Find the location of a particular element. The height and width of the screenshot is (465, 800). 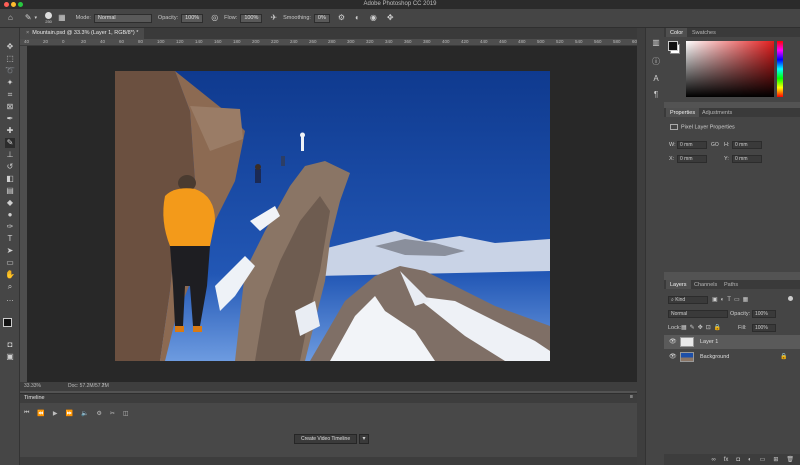

panel-collapse-strip is located at coordinates (641, 246).